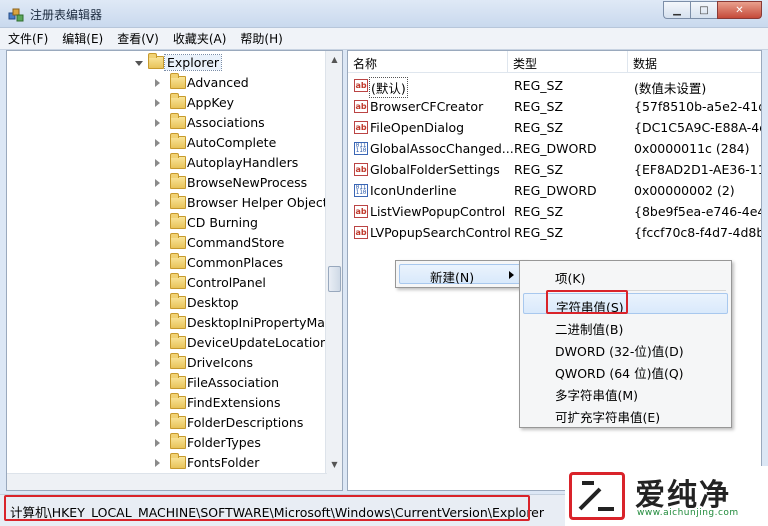 The image size is (768, 526). I want to click on new-qword-value-item: QWORD (64 位)值(Q), so click(625, 370).